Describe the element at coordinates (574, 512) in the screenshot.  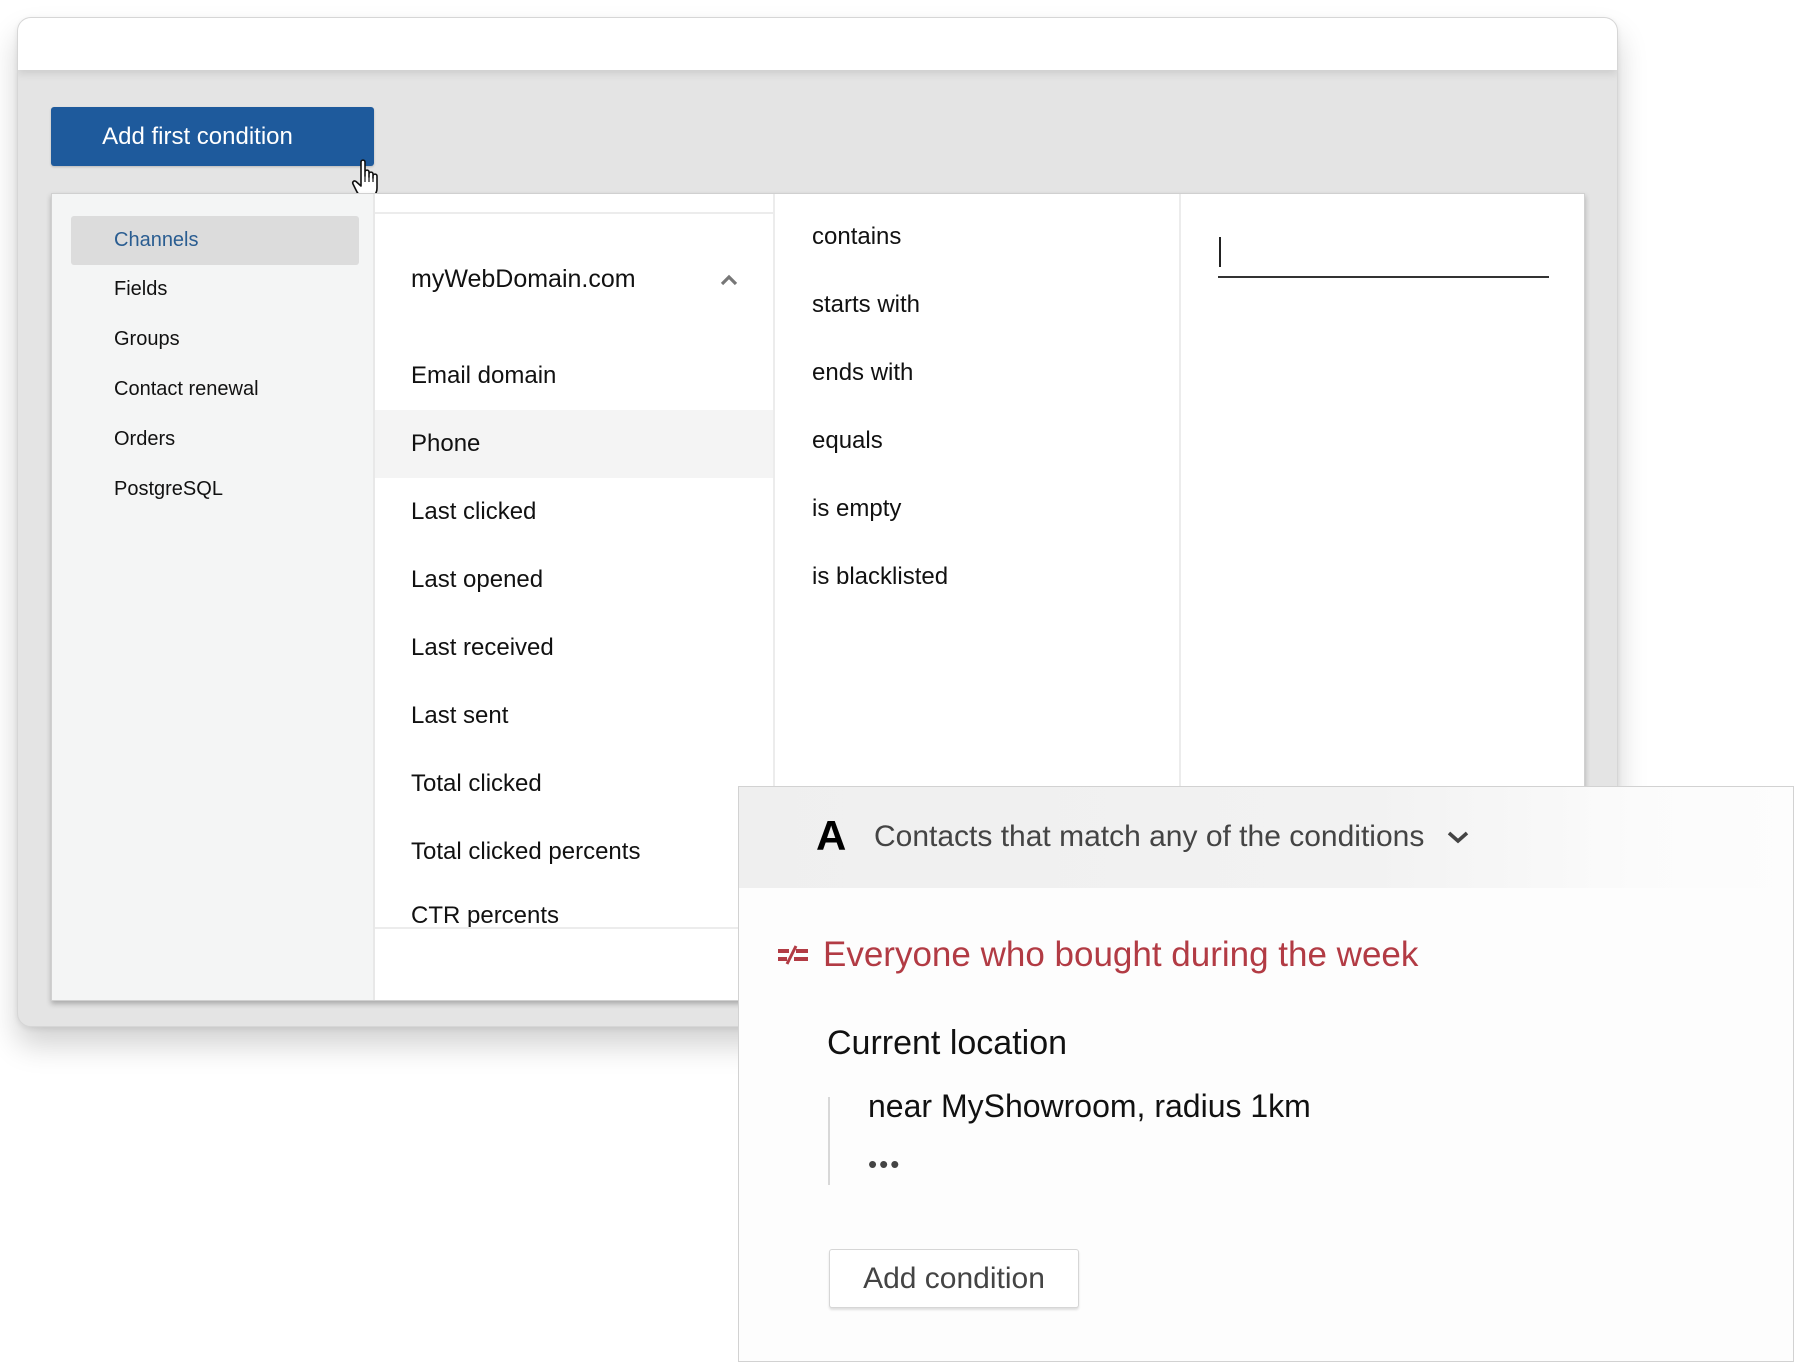
I see `field-item-last-clicked: Last clicked` at that location.